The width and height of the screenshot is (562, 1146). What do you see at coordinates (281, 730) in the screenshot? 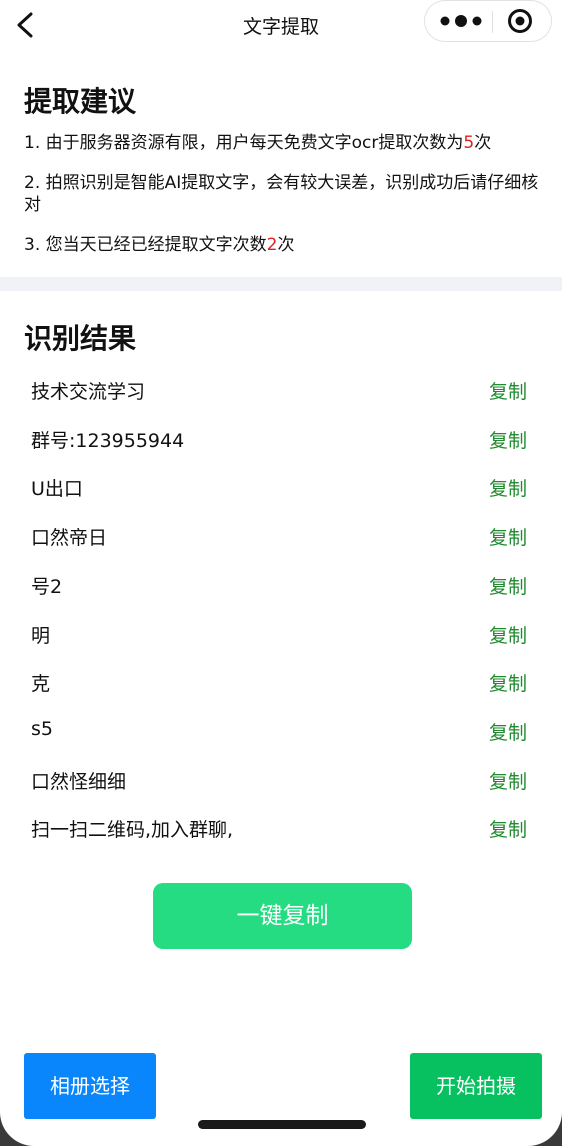
I see `result-row: s5 复制` at bounding box center [281, 730].